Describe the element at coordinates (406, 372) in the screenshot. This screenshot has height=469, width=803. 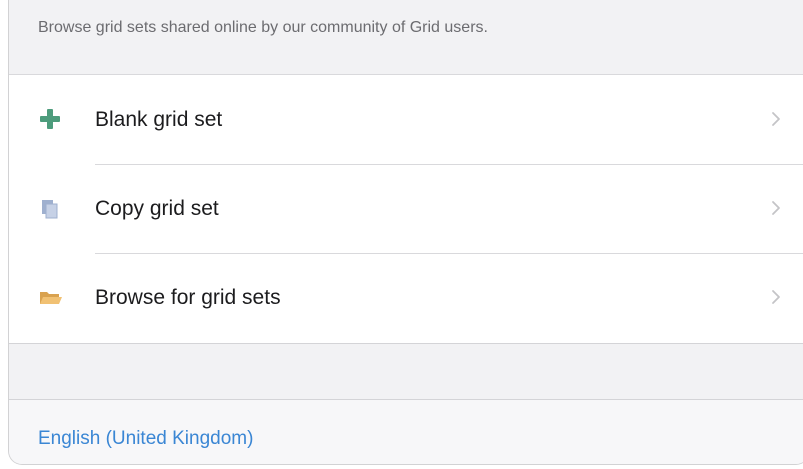
I see `section-spacer` at that location.